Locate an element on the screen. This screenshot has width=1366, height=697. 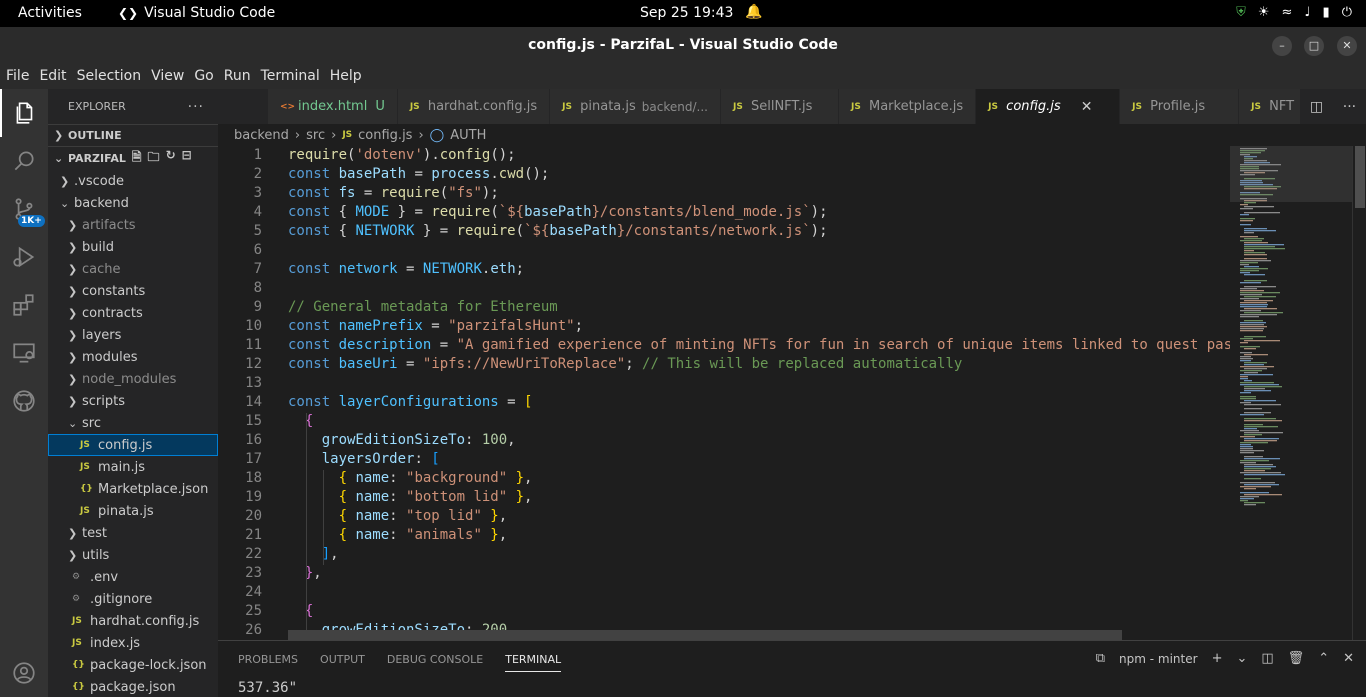
code-text: const layerConfigurations = [ is located at coordinates (410, 402).